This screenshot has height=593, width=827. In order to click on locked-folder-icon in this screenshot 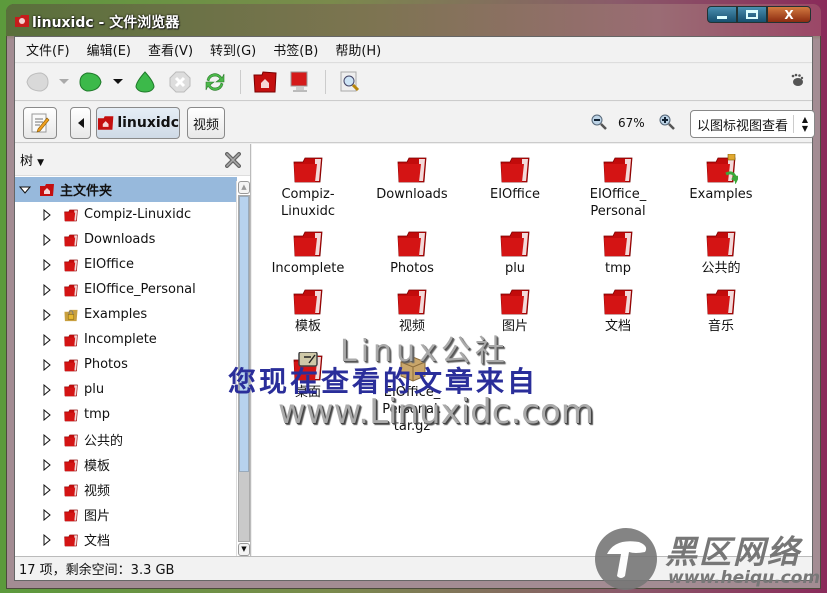, I will do `click(71, 315)`.